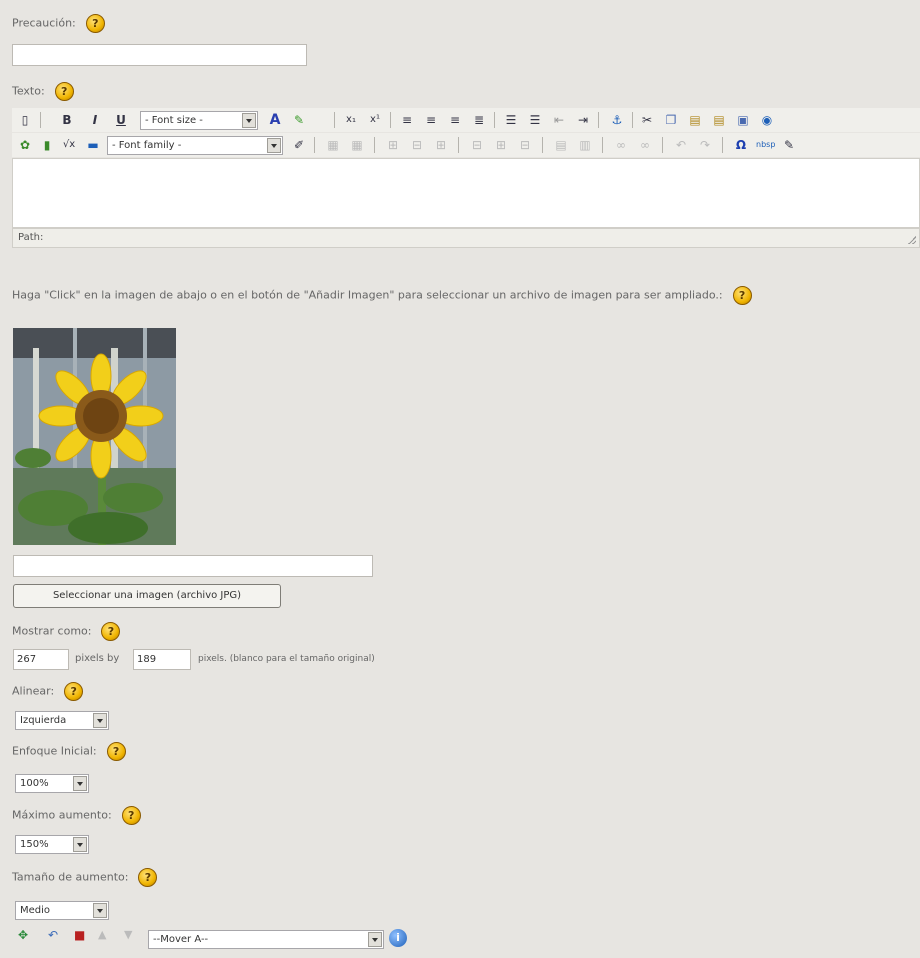  What do you see at coordinates (525, 145) in the screenshot?
I see `split-cells-icon: ⊟` at bounding box center [525, 145].